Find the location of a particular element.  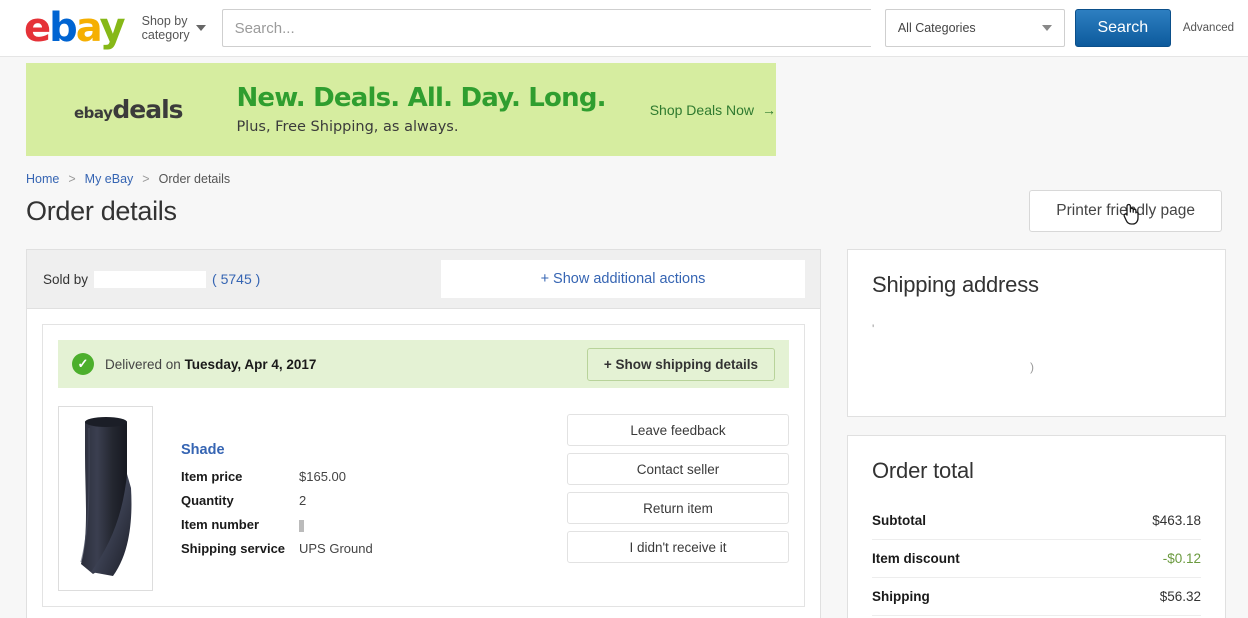

item-spec-value: $165.00 is located at coordinates (322, 476).